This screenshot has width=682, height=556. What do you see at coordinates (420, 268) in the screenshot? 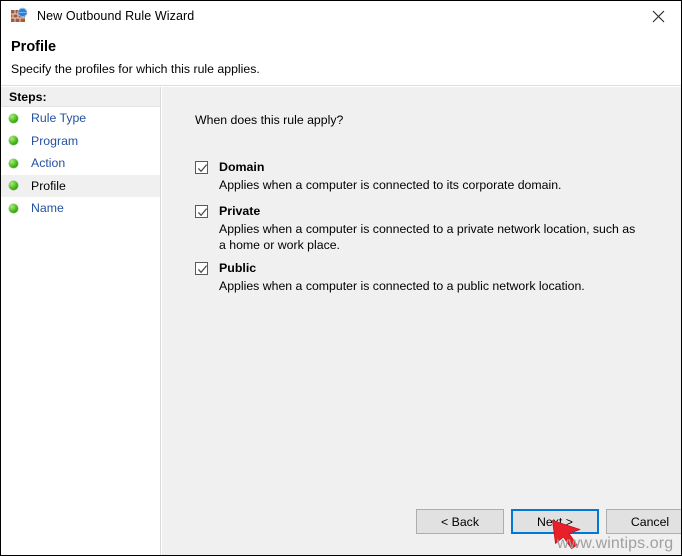
I see `option-public-row: Public` at bounding box center [420, 268].